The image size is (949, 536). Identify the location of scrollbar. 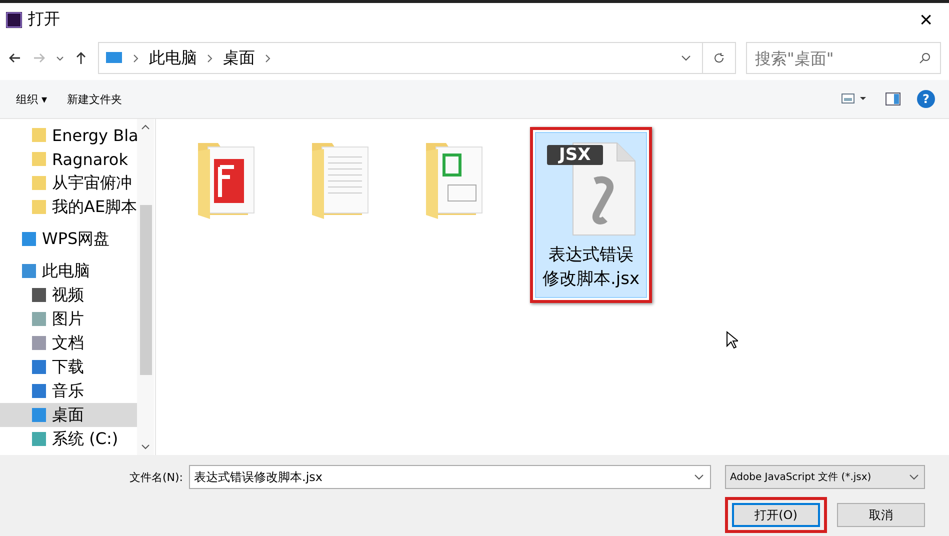
(145, 287).